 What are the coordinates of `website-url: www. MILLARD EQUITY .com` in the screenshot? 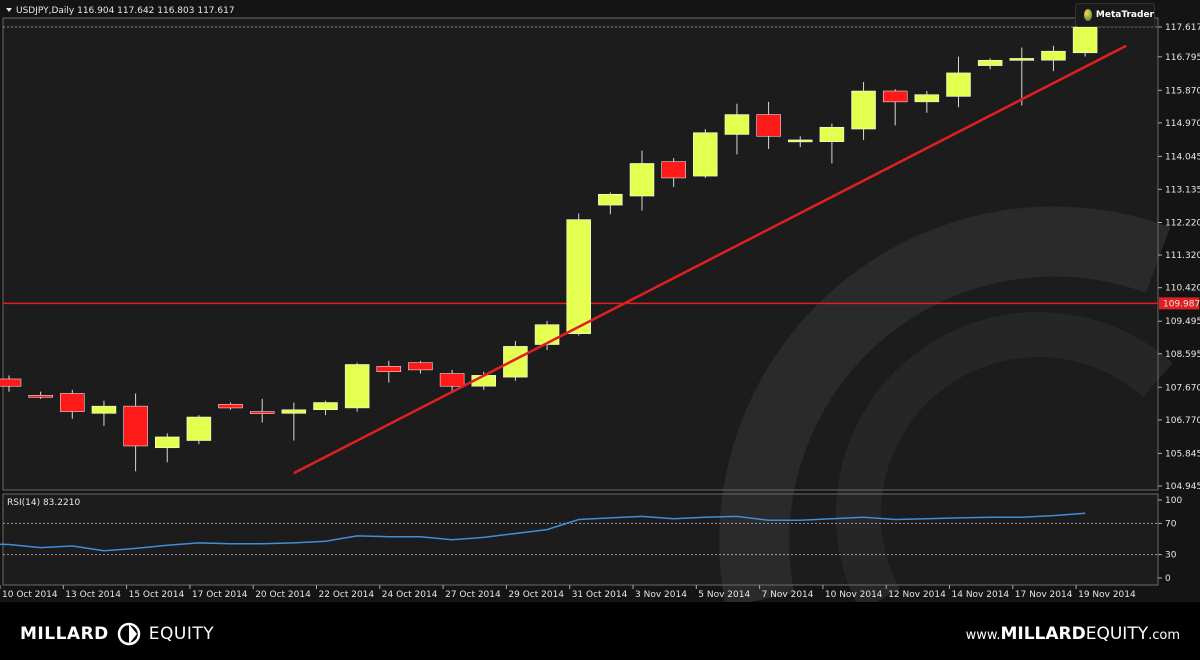 It's located at (1073, 634).